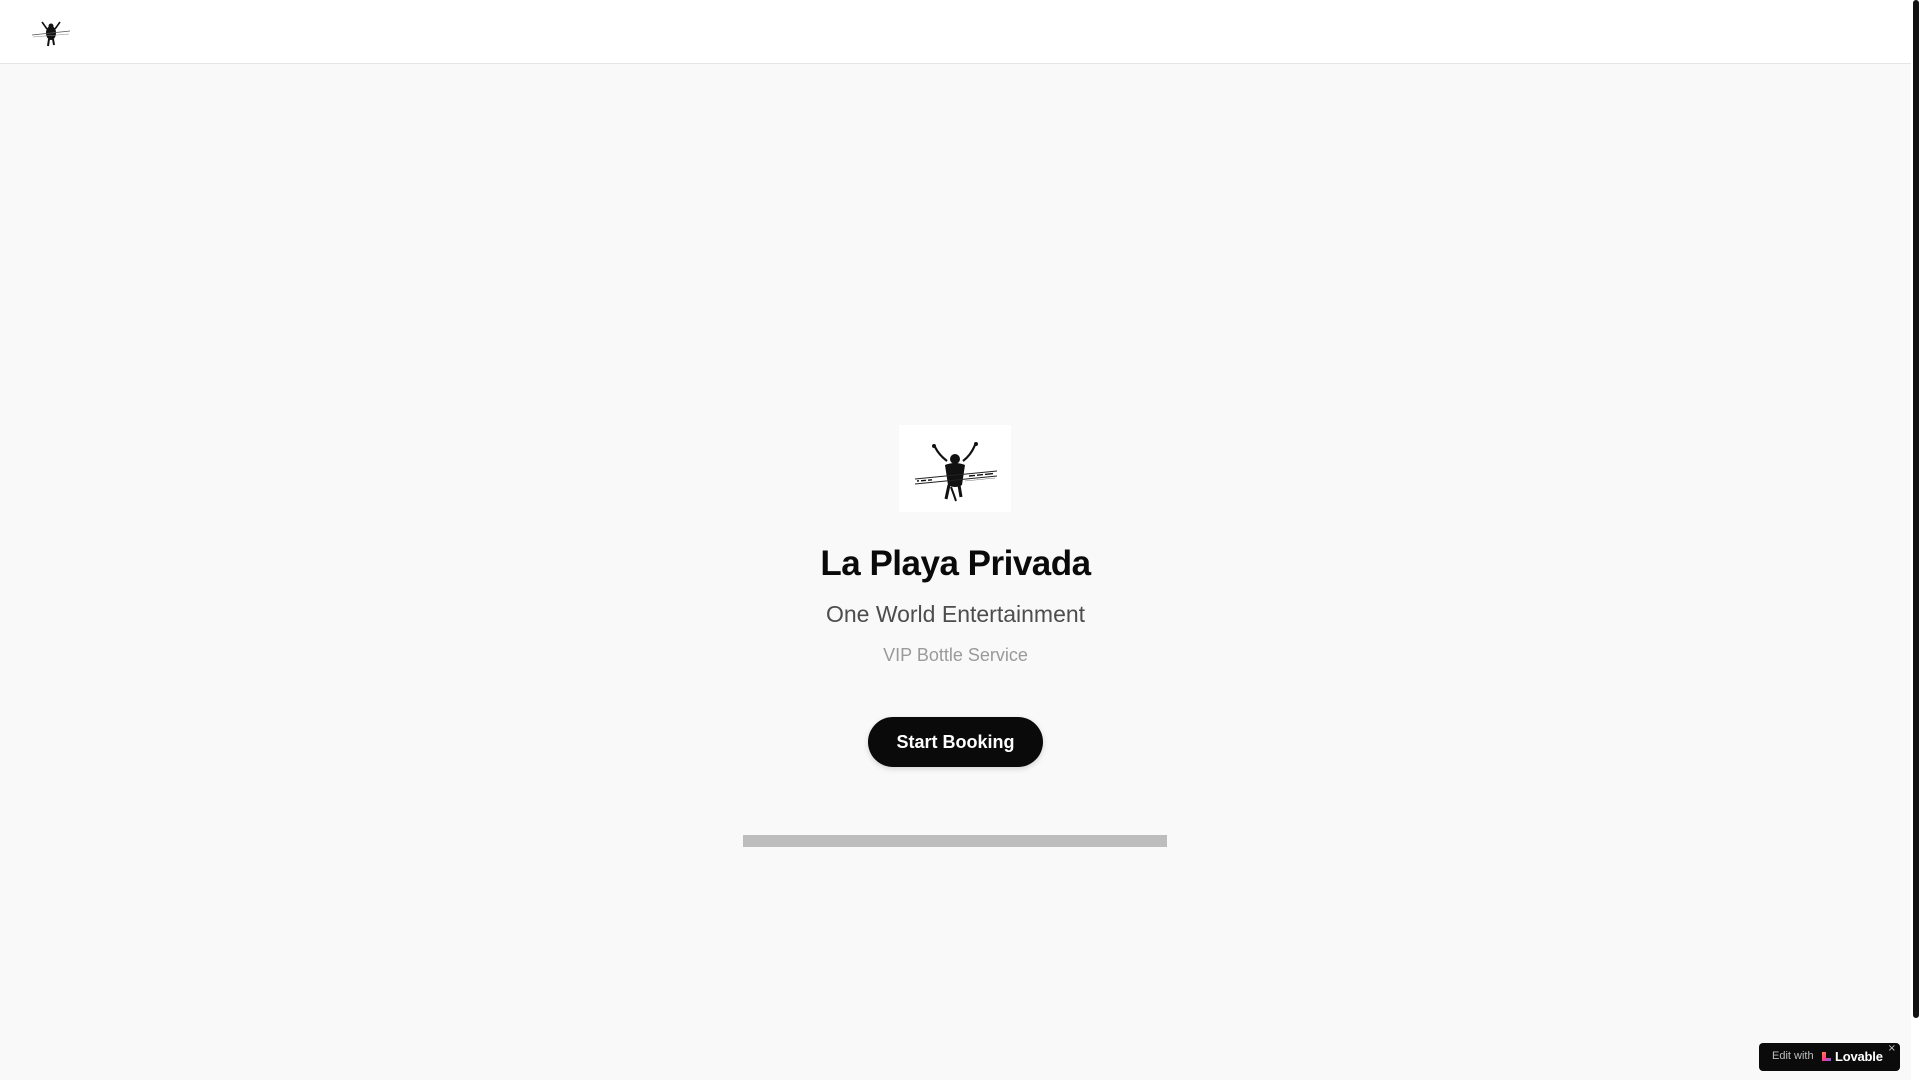  I want to click on header-logo-icon, so click(51, 33).